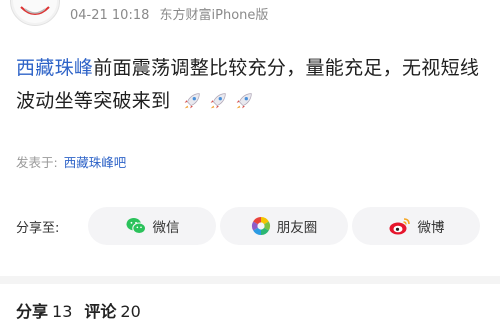 Image resolution: width=500 pixels, height=331 pixels. What do you see at coordinates (38, 228) in the screenshot?
I see `share-label: 分享至:` at bounding box center [38, 228].